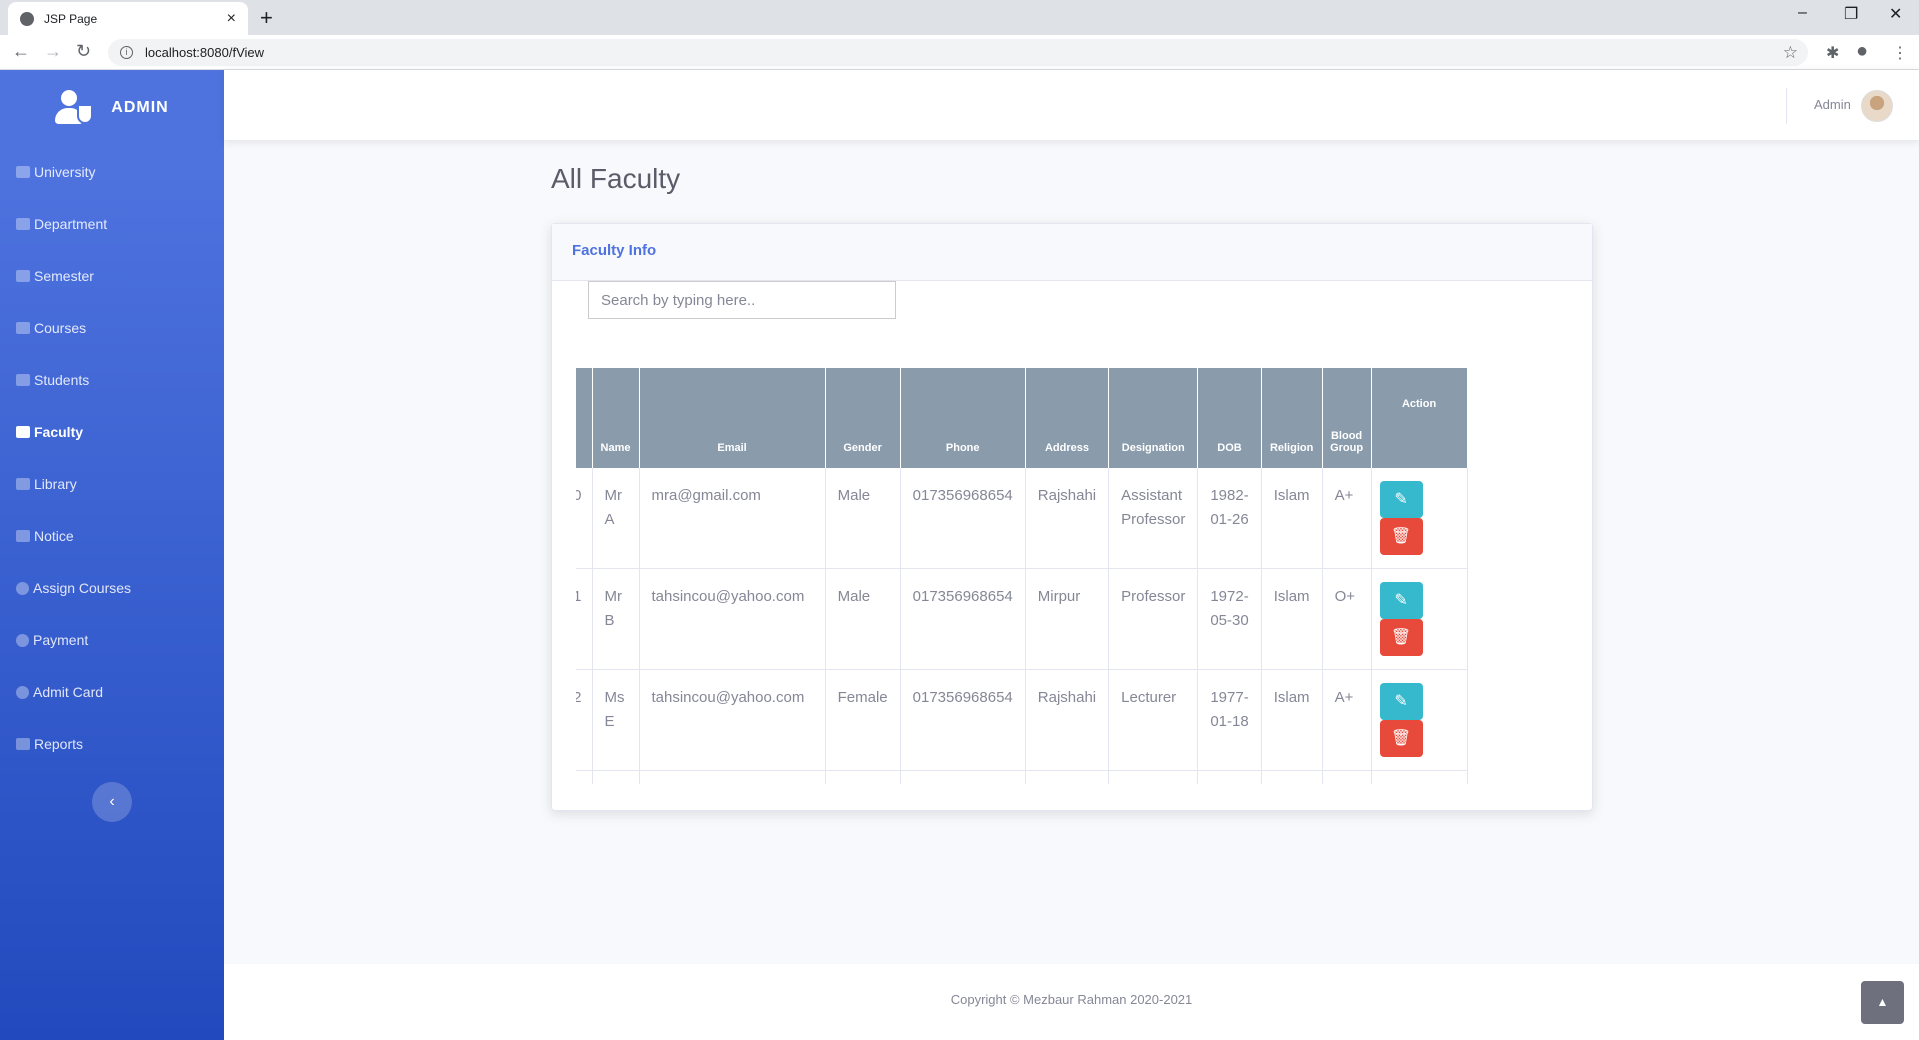  I want to click on table-cell: Mirpur, so click(1067, 619).